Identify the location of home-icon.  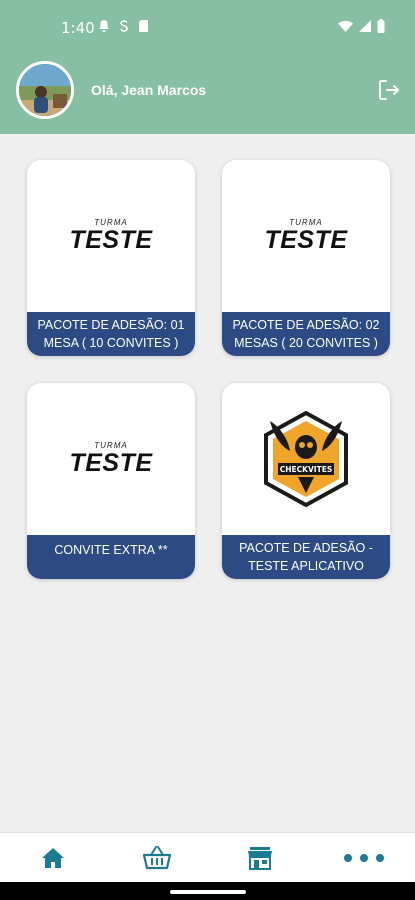
(53, 858).